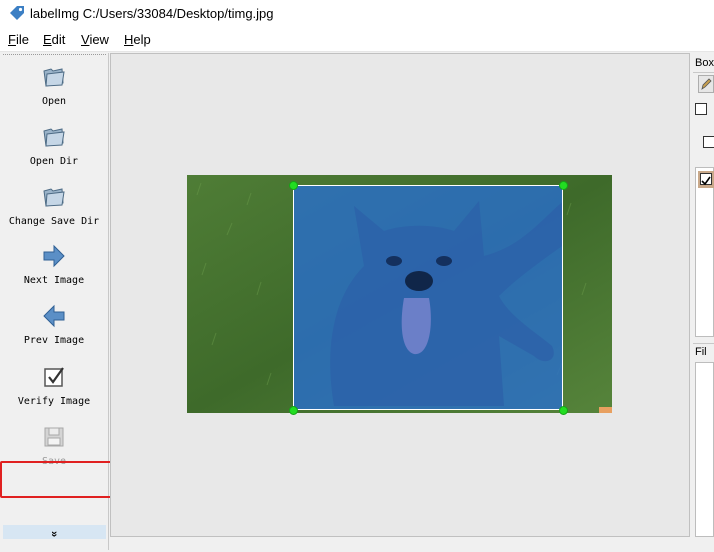 The image size is (714, 552). What do you see at coordinates (563, 410) in the screenshot?
I see `bbox-handle-bottom-right` at bounding box center [563, 410].